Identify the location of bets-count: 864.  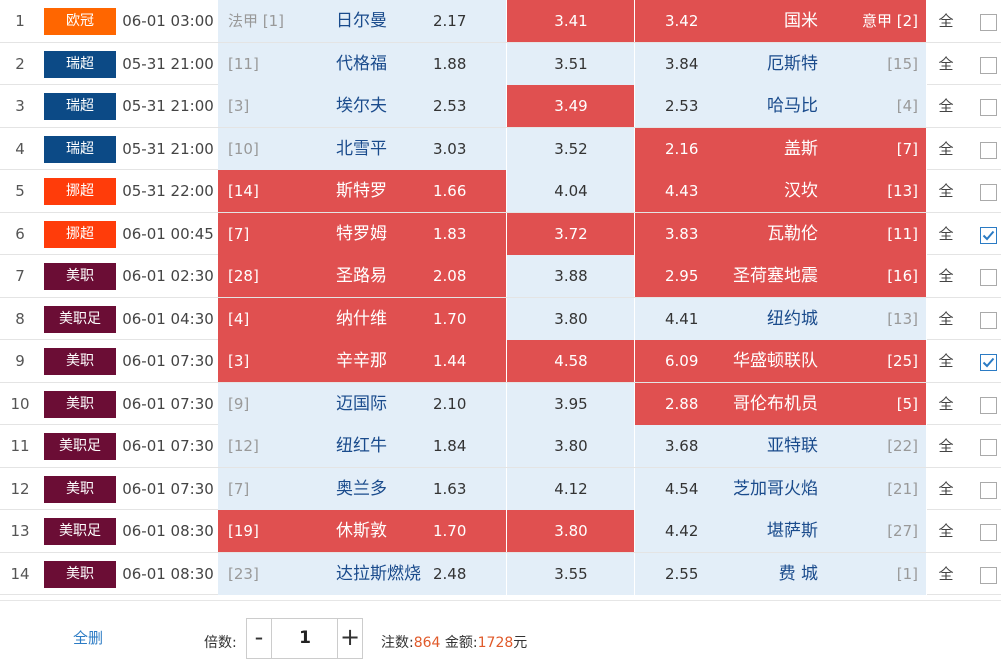
(427, 643).